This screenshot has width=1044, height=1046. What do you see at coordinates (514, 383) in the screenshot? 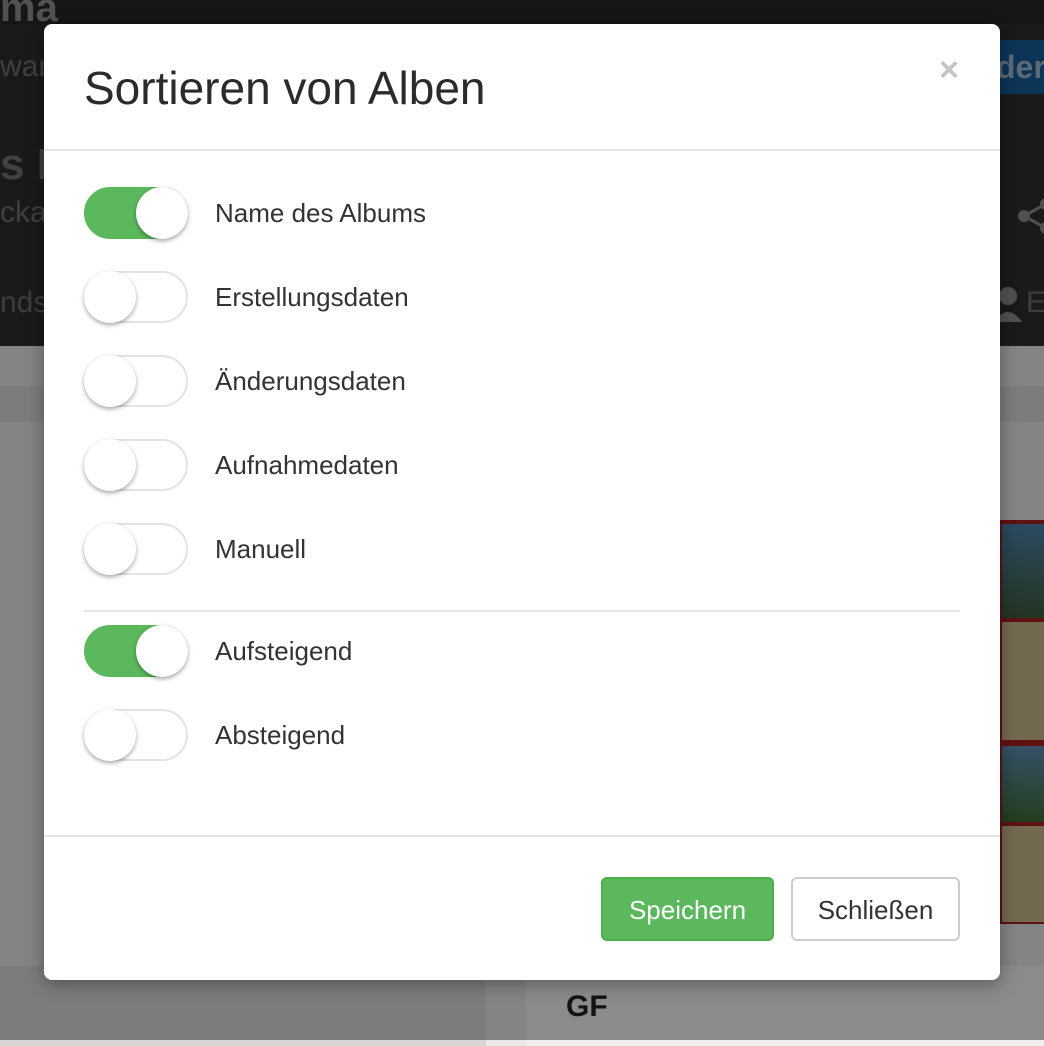
I see `sort-option-modified: Änderungsdaten` at bounding box center [514, 383].